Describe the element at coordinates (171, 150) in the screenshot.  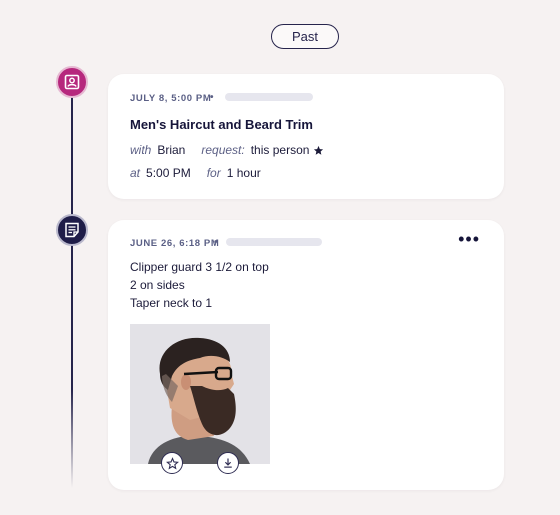
I see `provider-name: Brian` at that location.